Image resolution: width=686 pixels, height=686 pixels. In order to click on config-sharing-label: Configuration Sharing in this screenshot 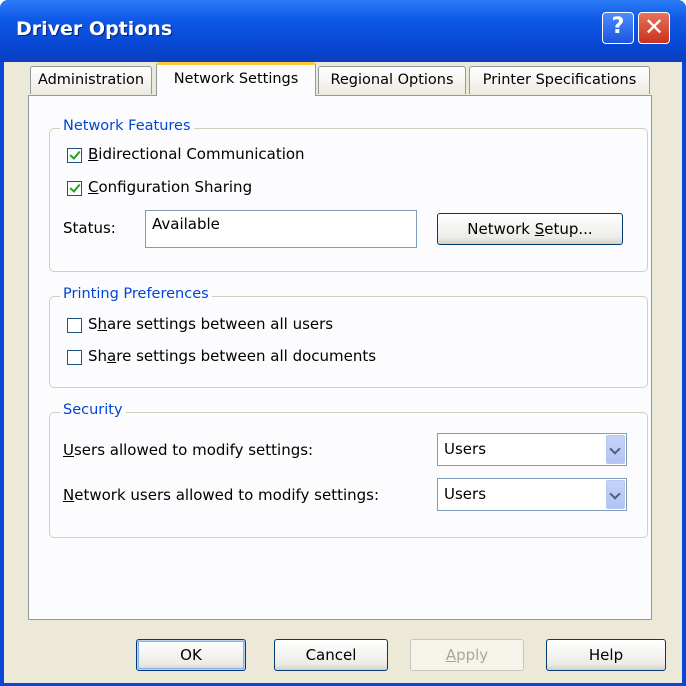, I will do `click(170, 187)`.